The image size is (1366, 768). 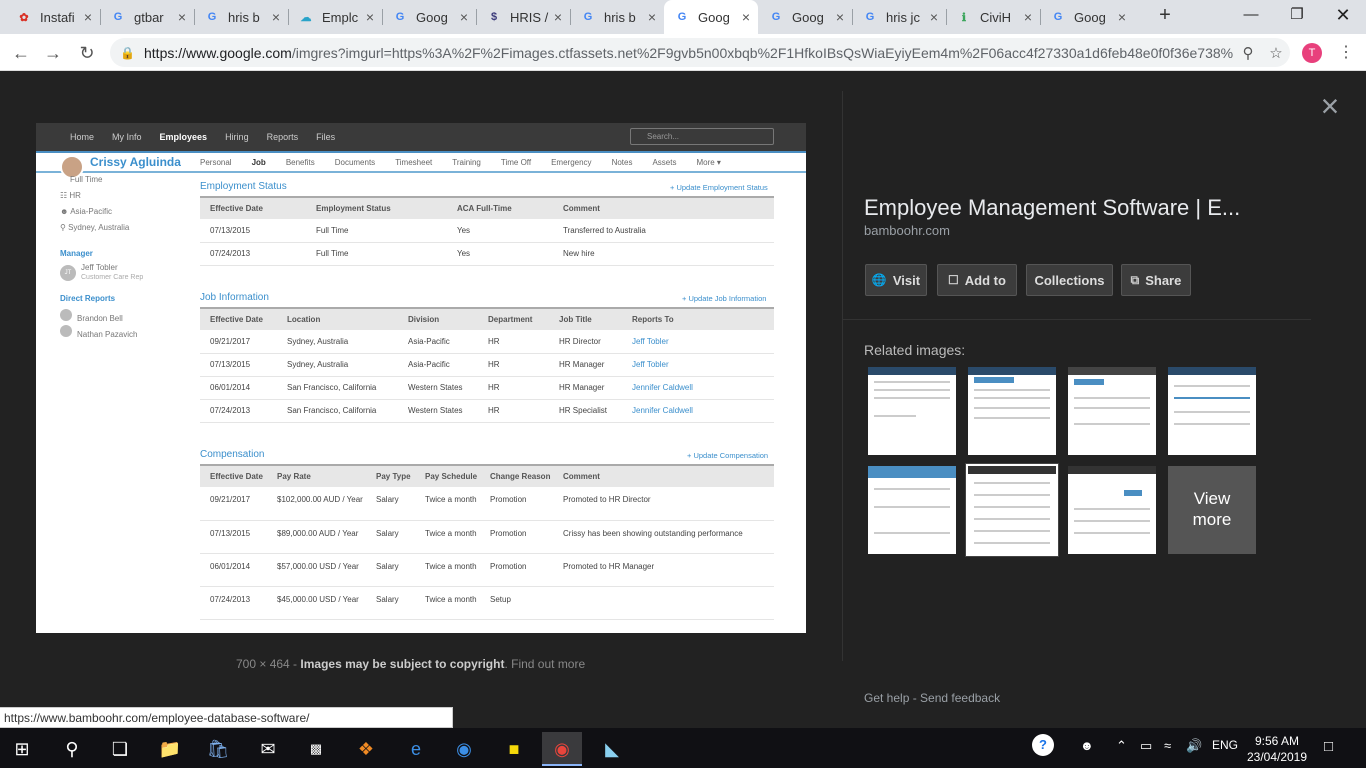 I want to click on view-more-button: View more, so click(x=1212, y=510).